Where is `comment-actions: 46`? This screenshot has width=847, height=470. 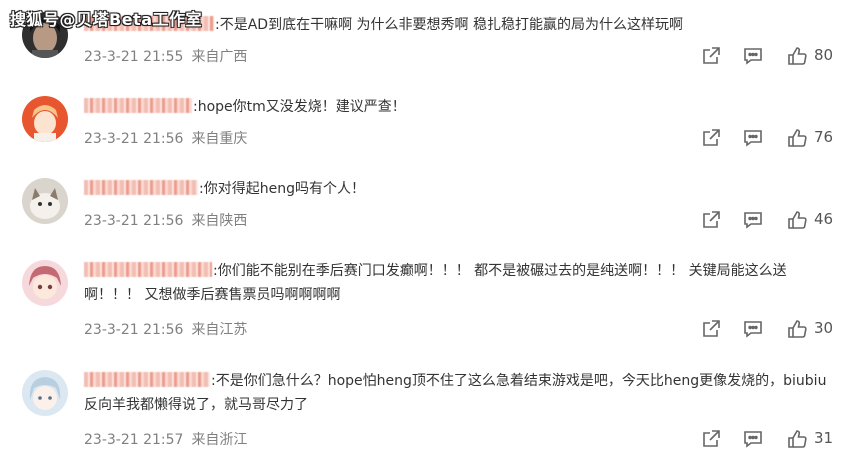 comment-actions: 46 is located at coordinates (773, 220).